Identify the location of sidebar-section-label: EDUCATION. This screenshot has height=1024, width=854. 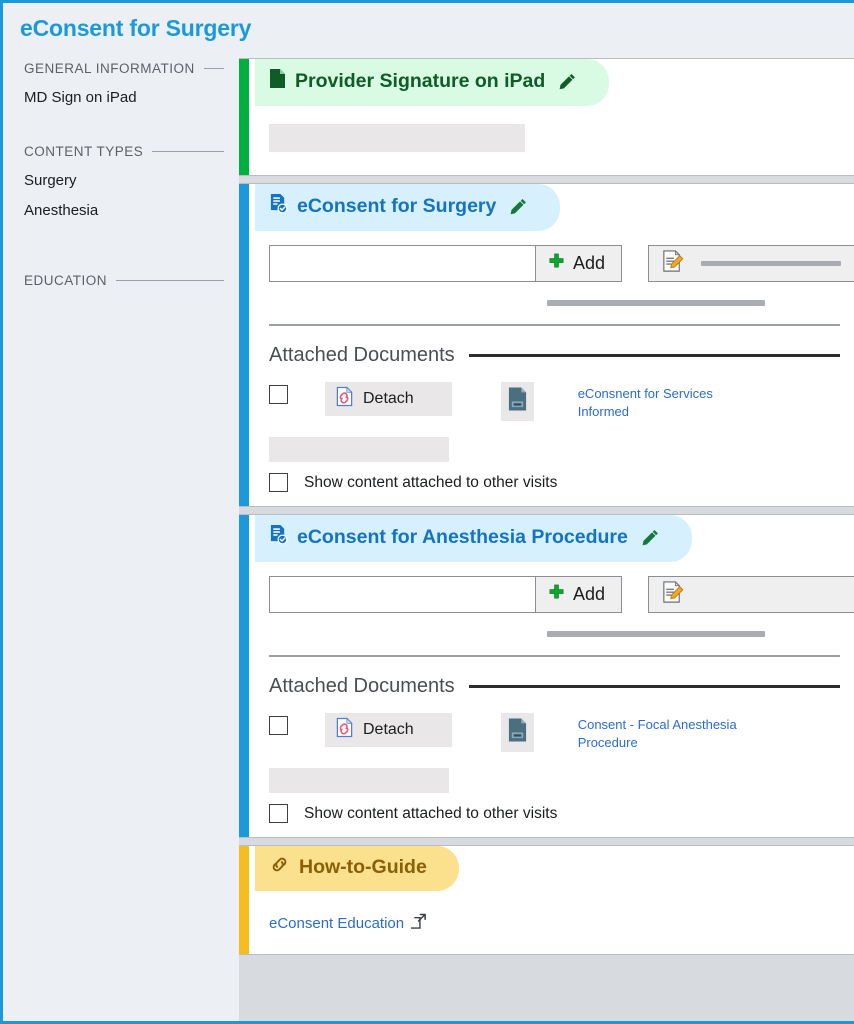
(66, 280).